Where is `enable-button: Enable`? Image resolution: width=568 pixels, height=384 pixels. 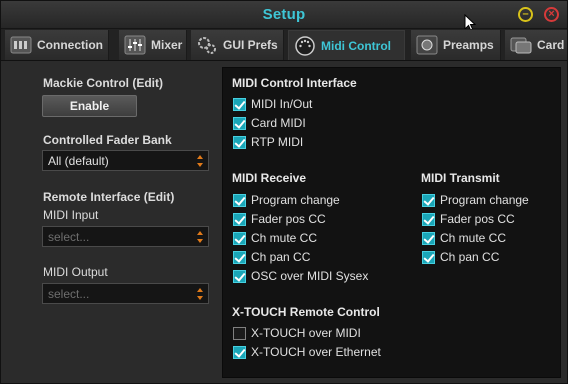 enable-button: Enable is located at coordinates (89, 106).